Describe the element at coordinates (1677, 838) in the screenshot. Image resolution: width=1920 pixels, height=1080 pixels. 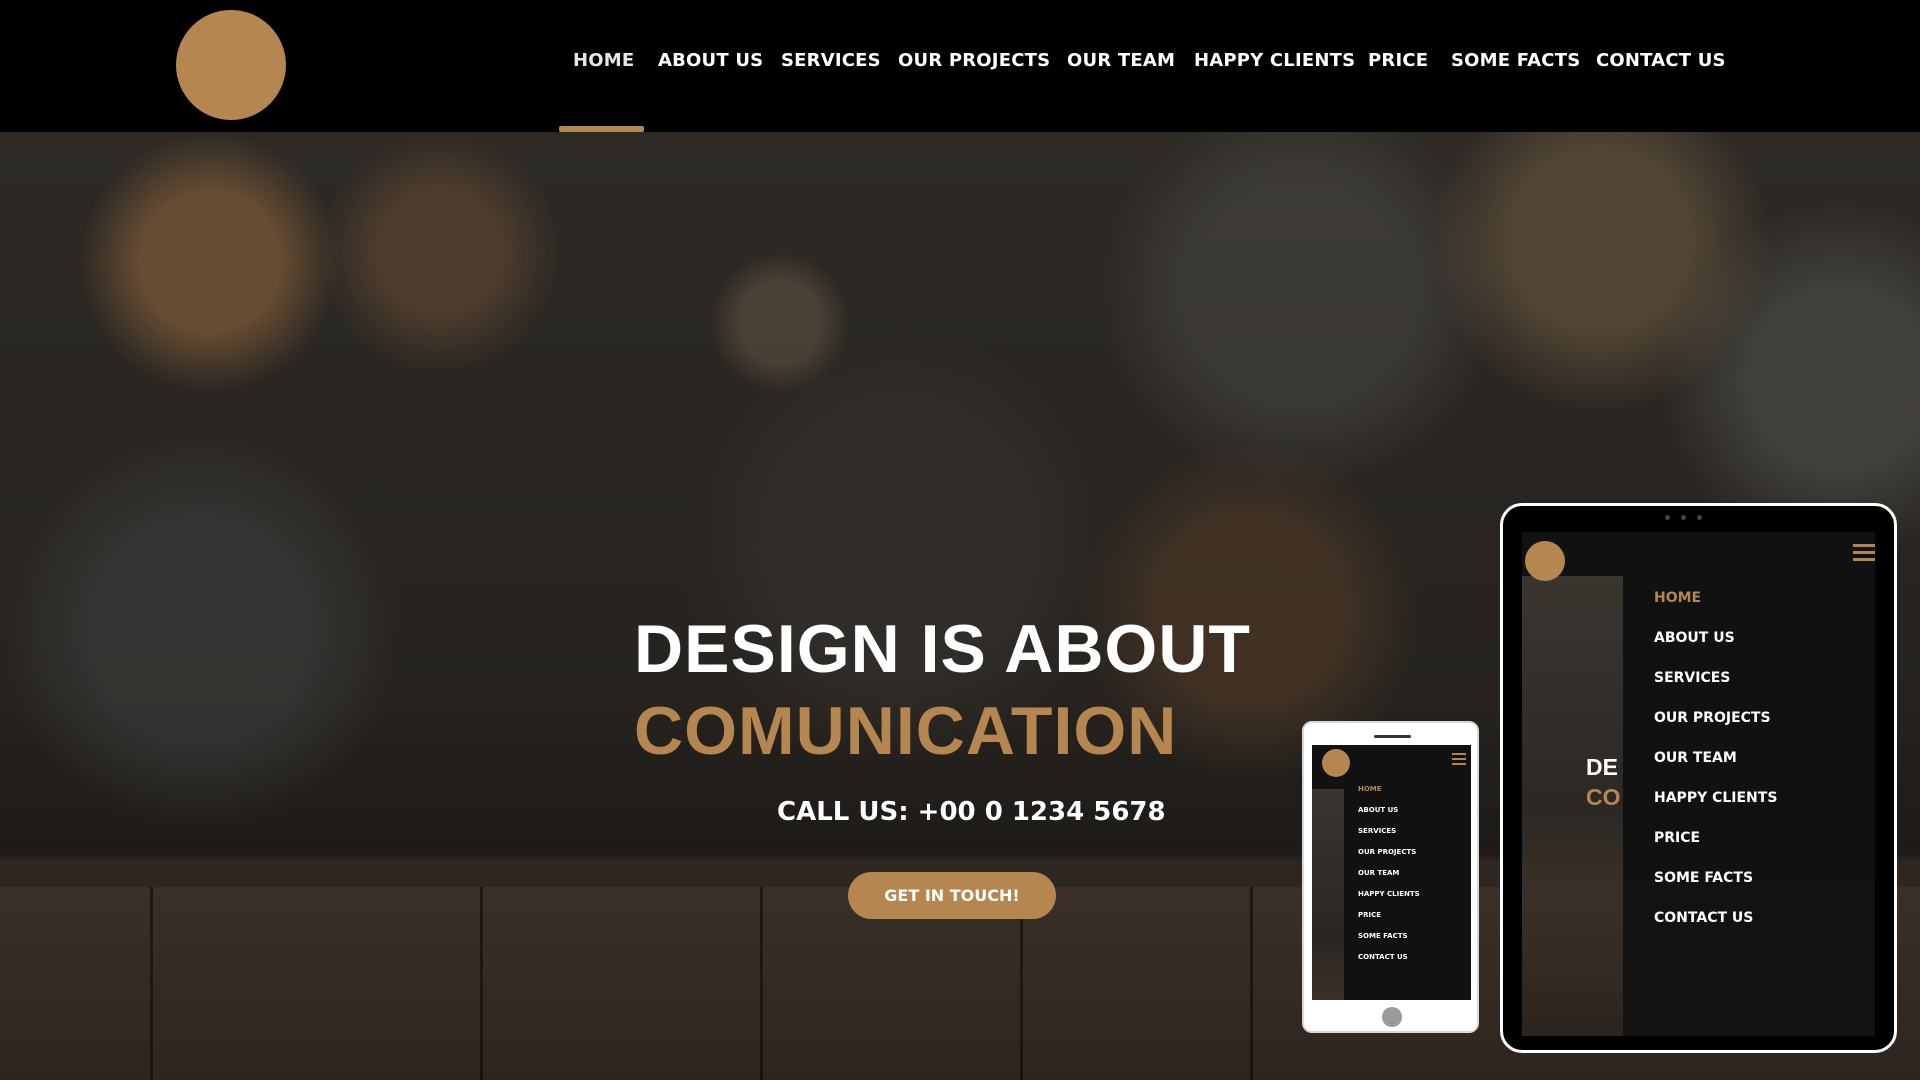
I see `tablet-menu-item-price: PRICE` at that location.